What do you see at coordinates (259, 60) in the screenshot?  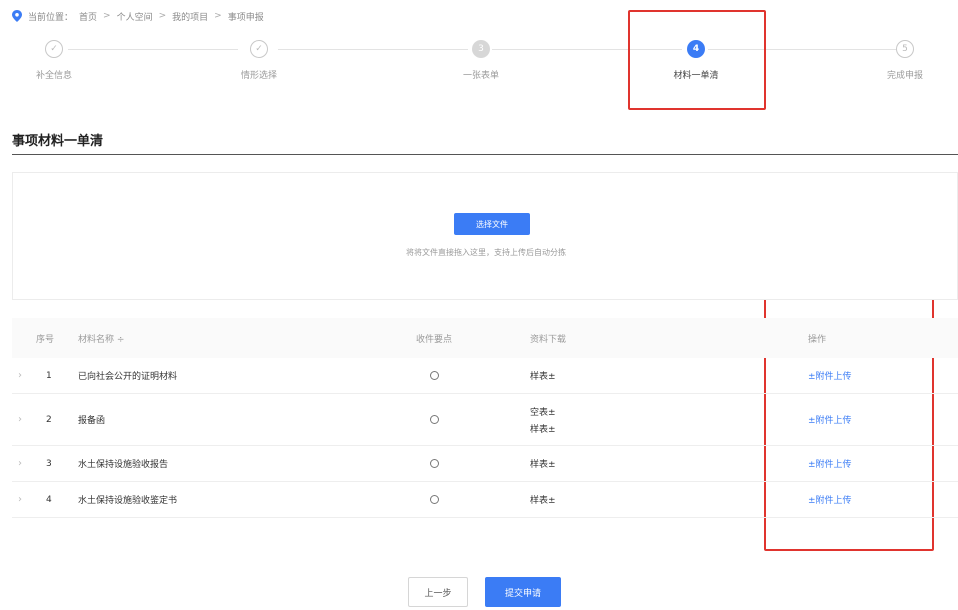 I see `step-2: ✓ 情形选择` at bounding box center [259, 60].